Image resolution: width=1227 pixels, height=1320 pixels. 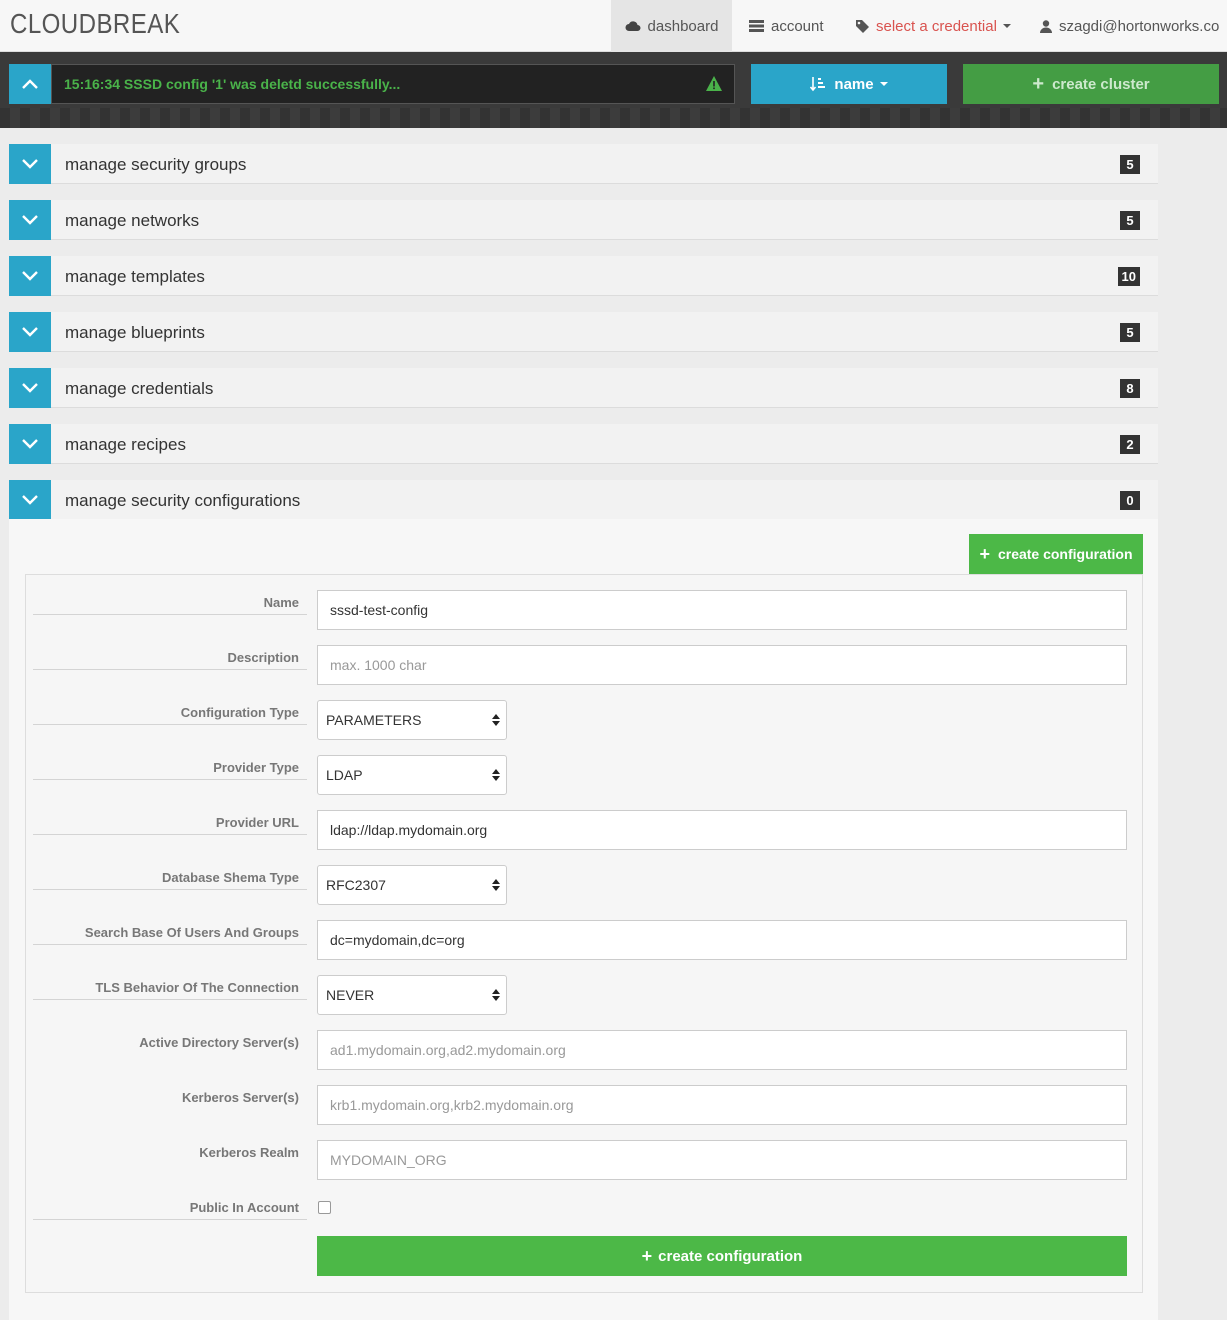 What do you see at coordinates (356, 885) in the screenshot?
I see `schema-type-value: RFC2307` at bounding box center [356, 885].